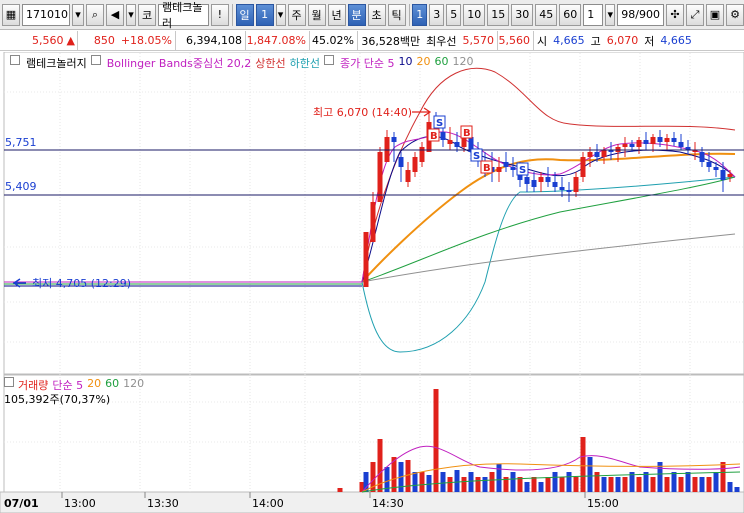 The image size is (744, 513). I want to click on bb-legend-checkbox, so click(96, 63).